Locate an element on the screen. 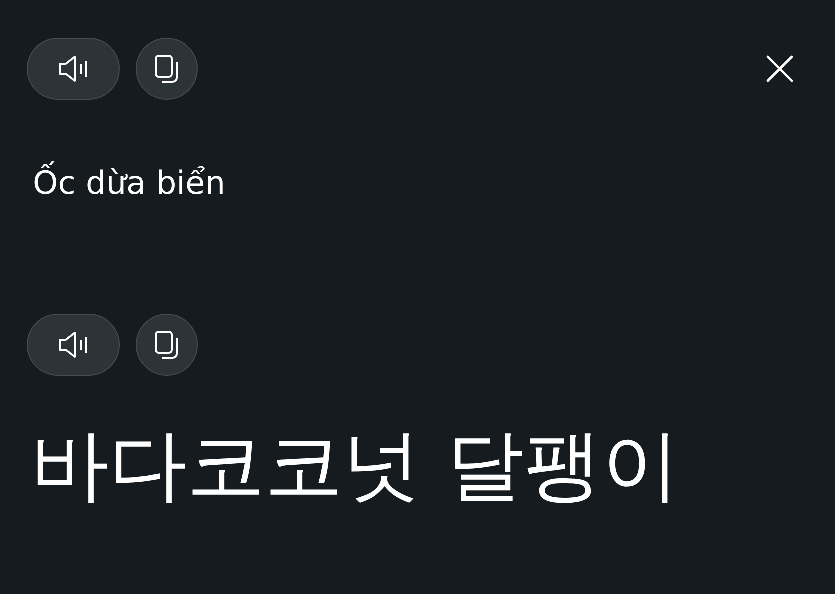 The height and width of the screenshot is (594, 835). translation-text: 바다코코넛 달팽이 is located at coordinates (356, 466).